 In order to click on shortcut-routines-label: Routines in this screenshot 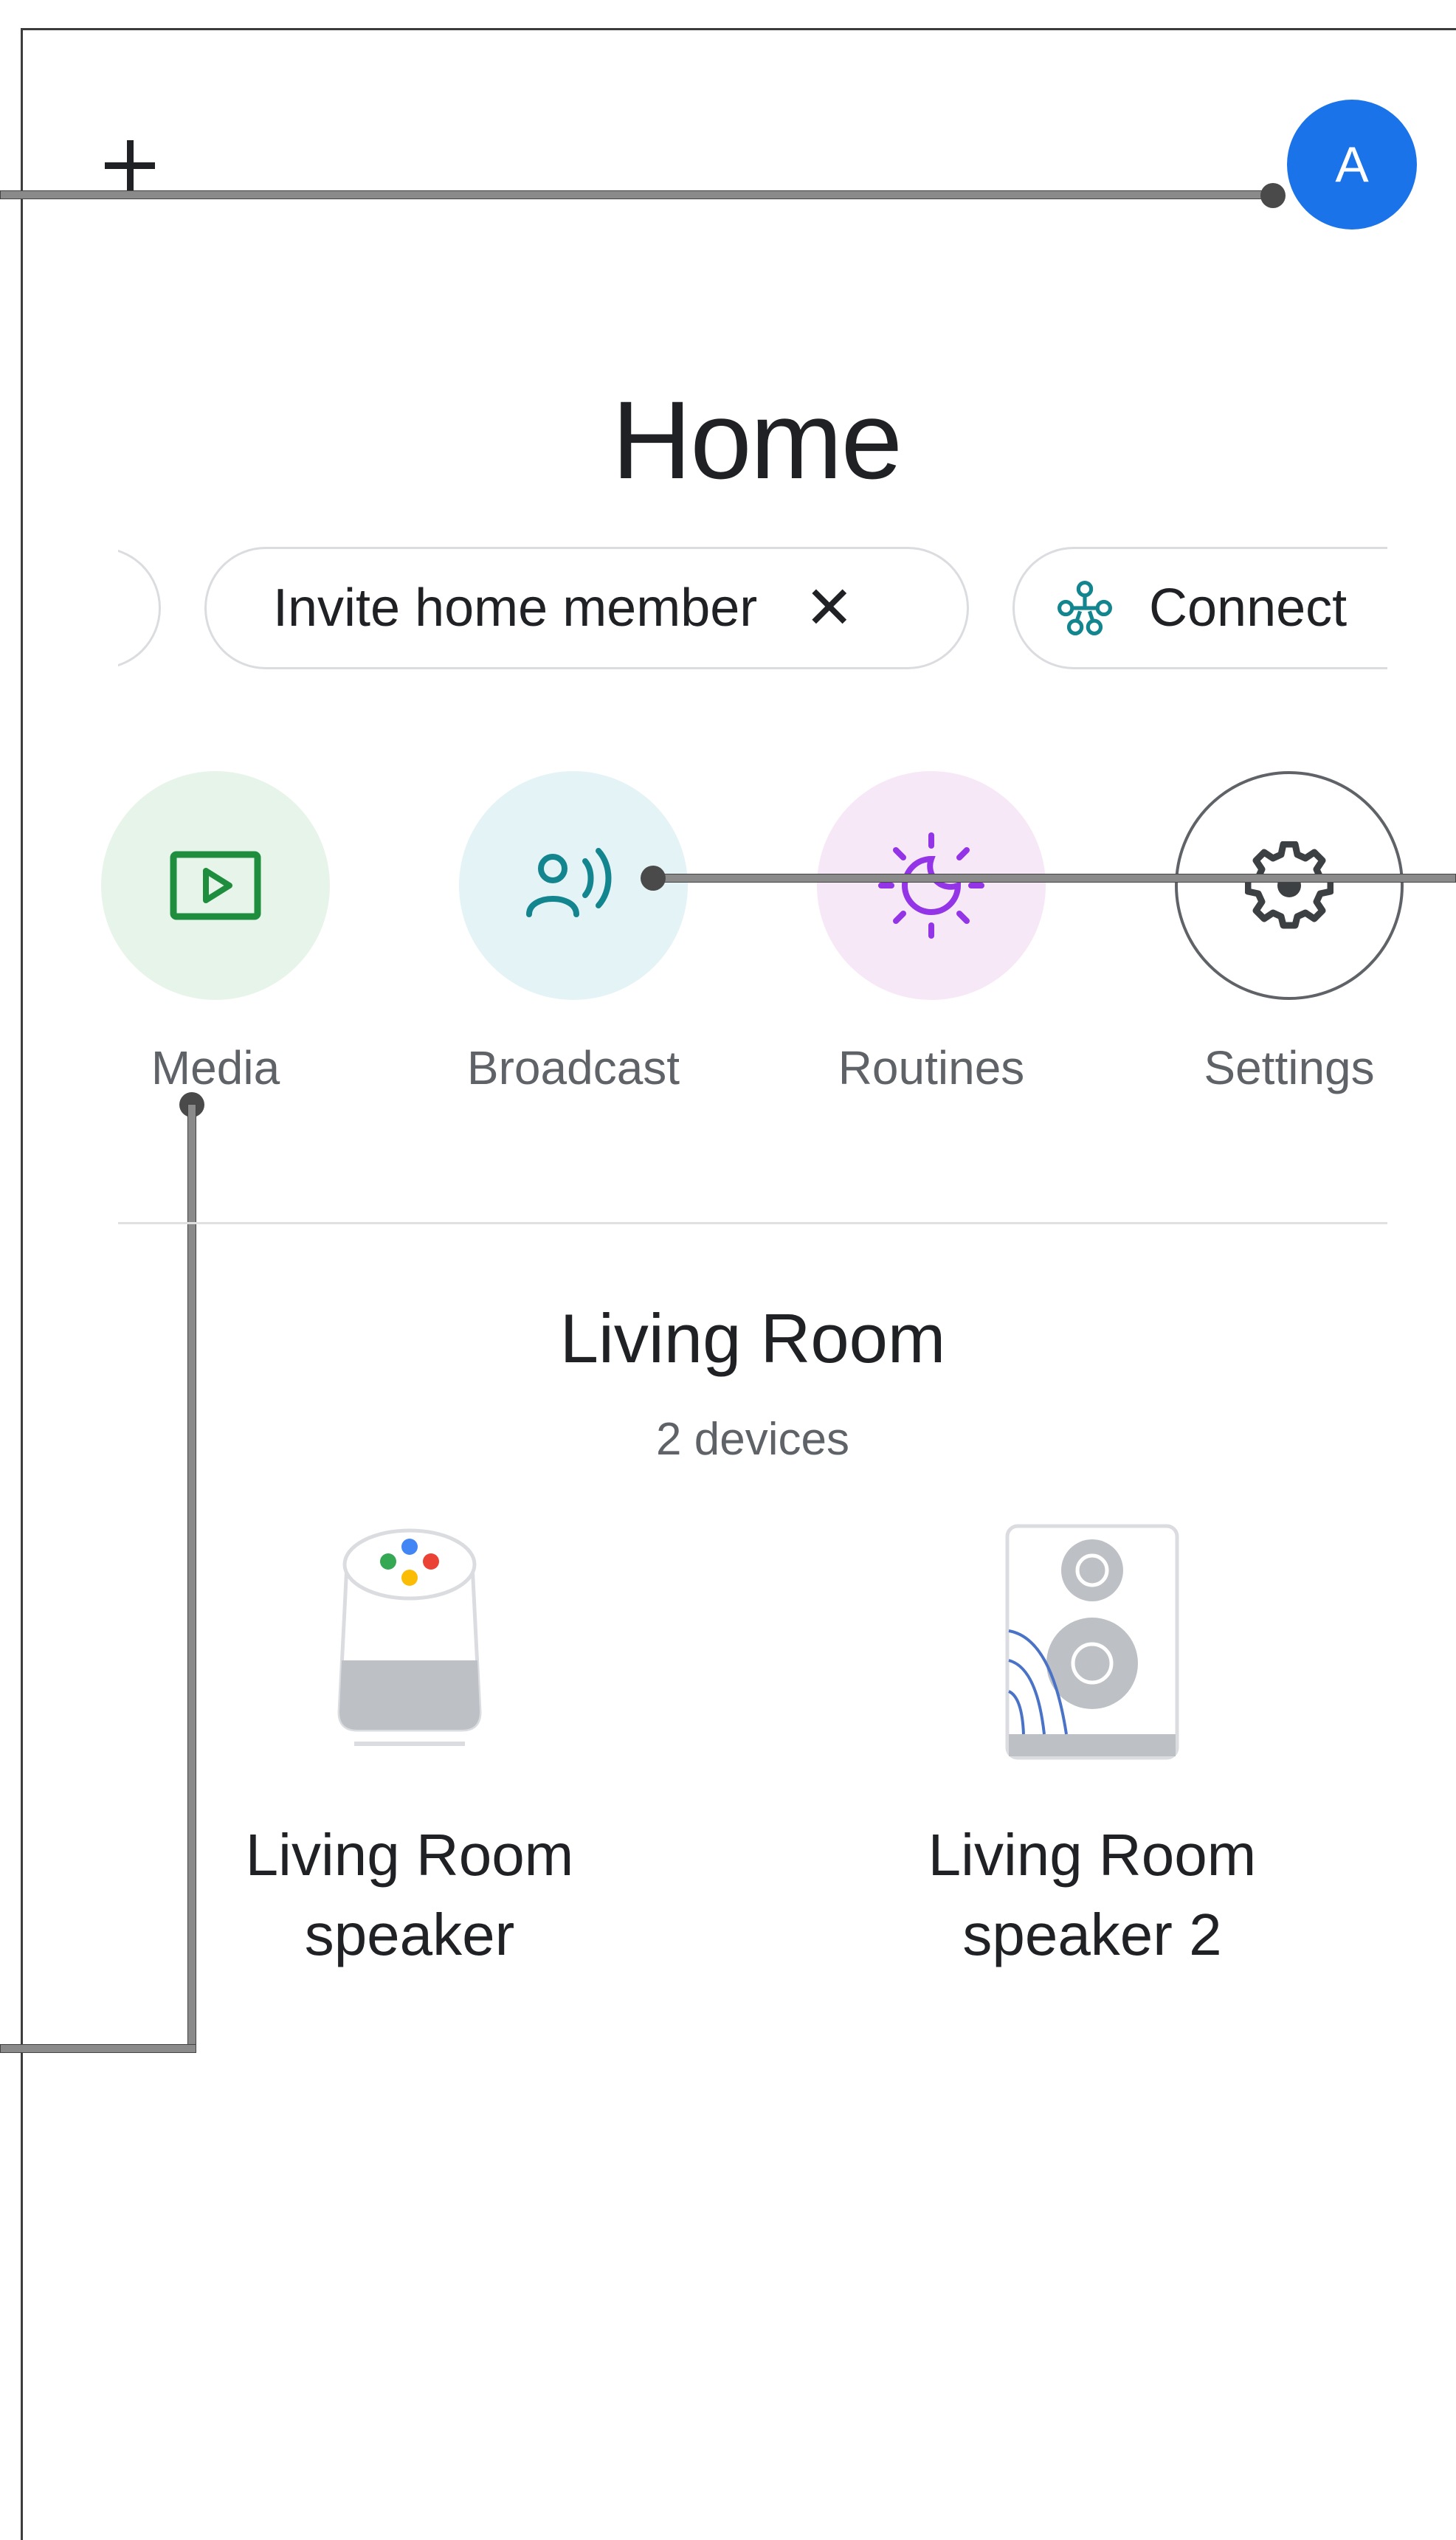, I will do `click(931, 1067)`.